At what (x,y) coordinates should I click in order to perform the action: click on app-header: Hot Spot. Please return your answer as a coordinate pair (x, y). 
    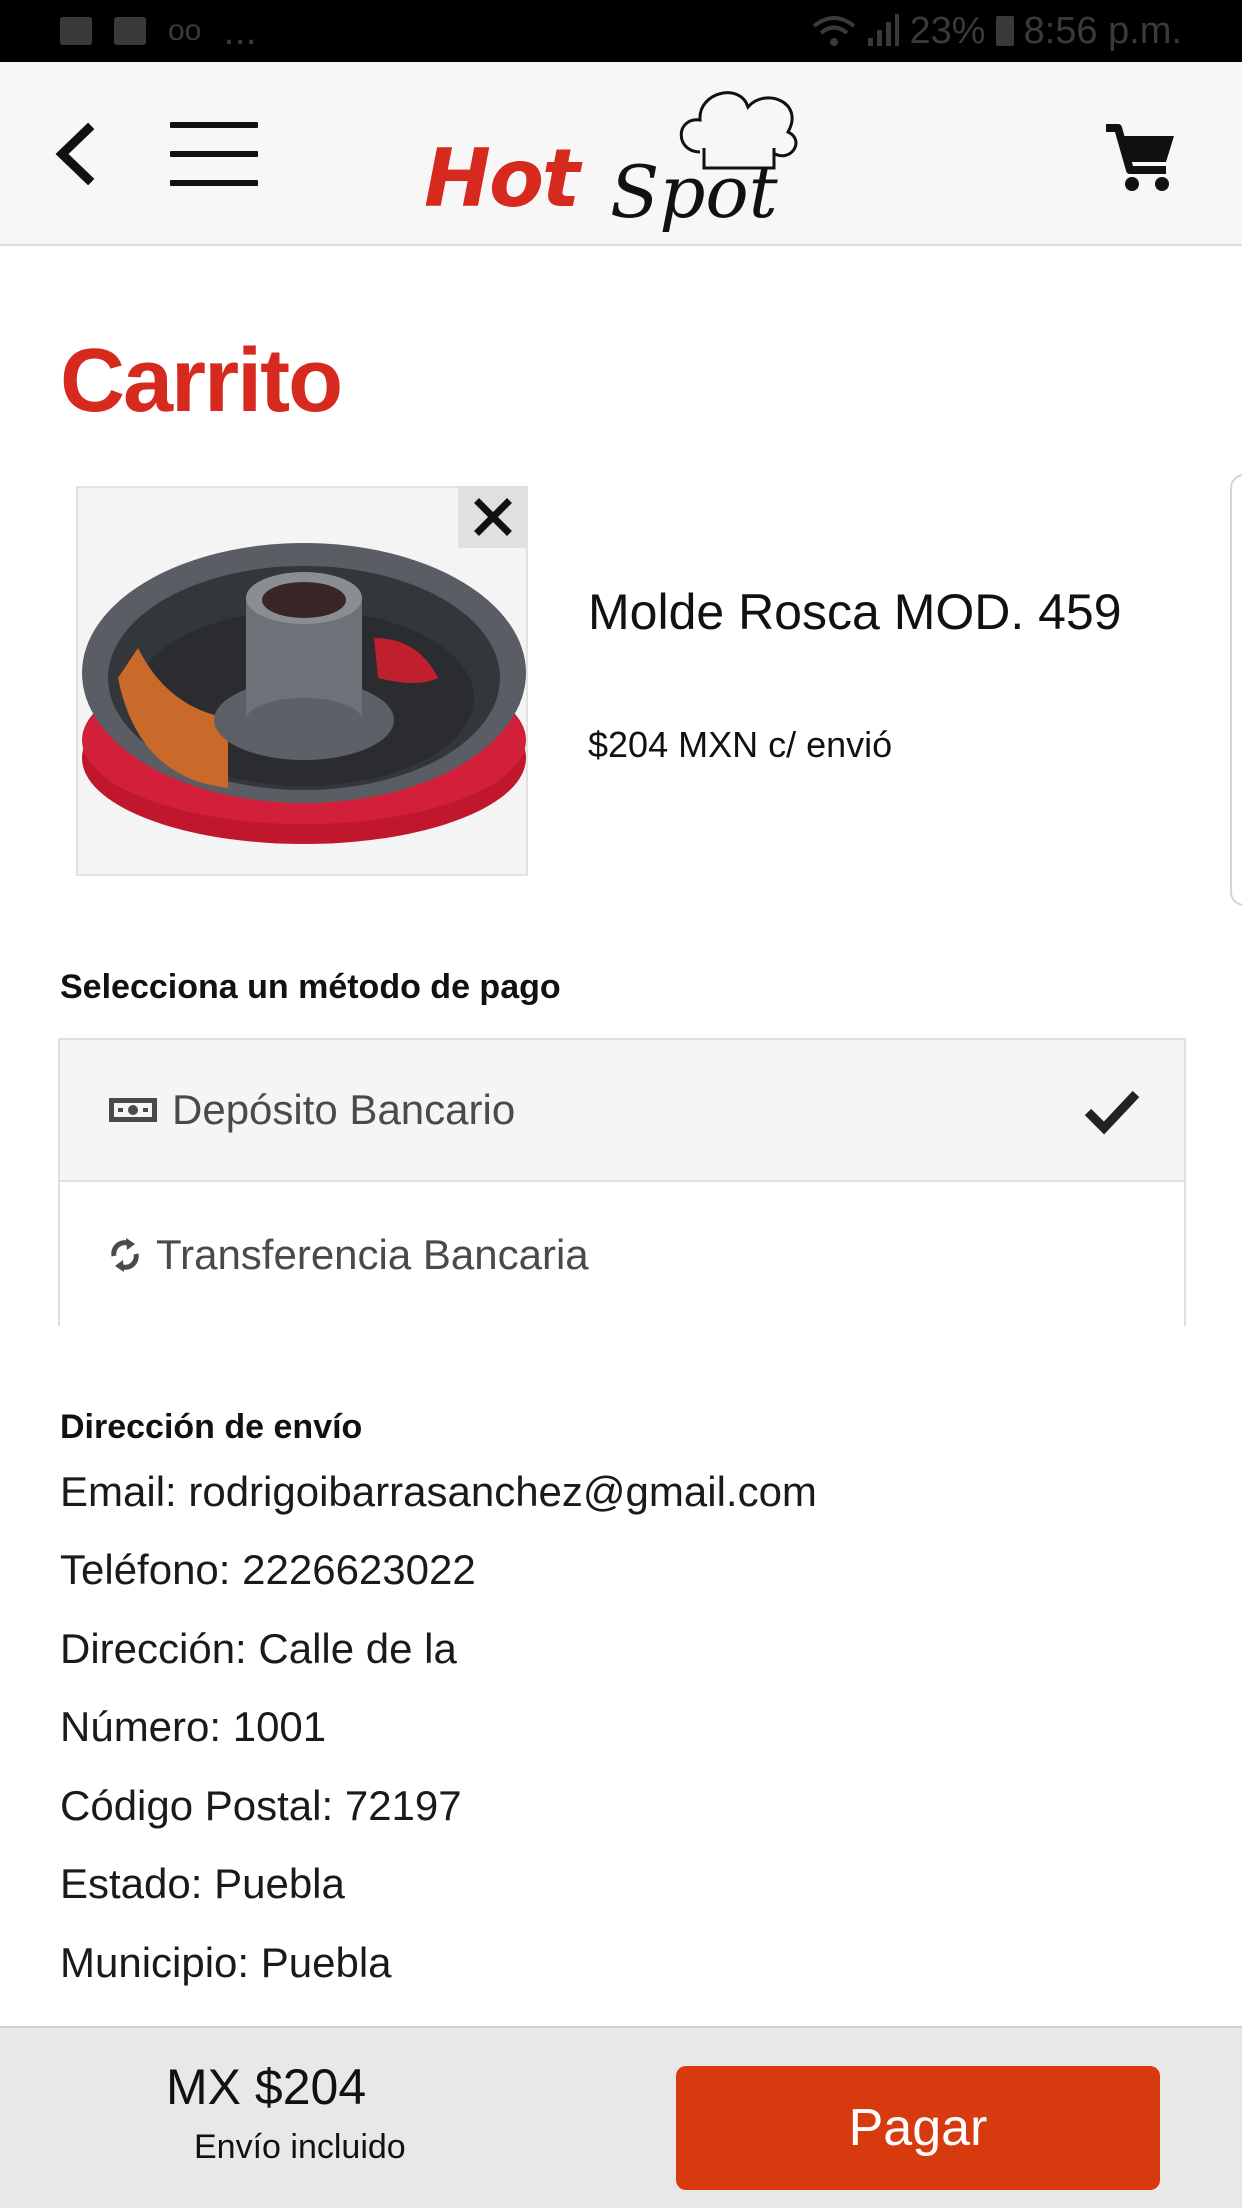
    Looking at the image, I should click on (621, 154).